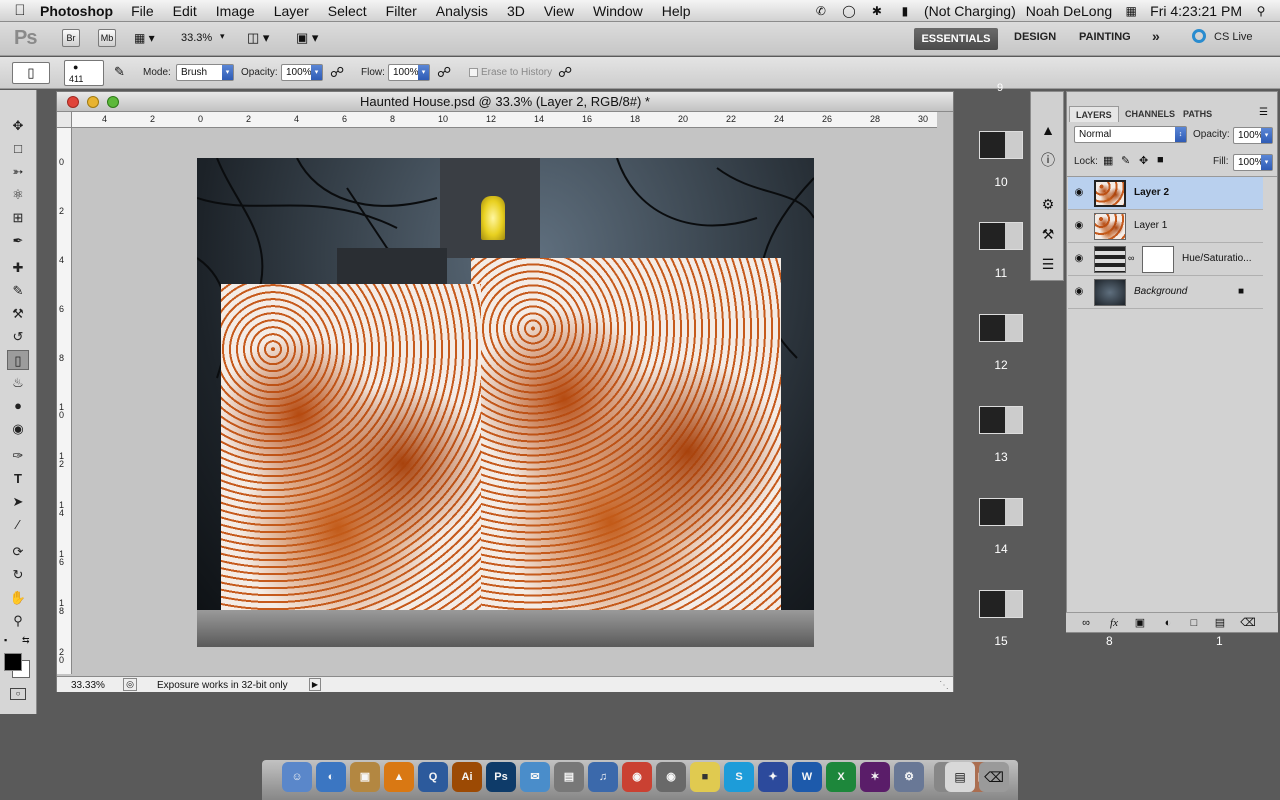  What do you see at coordinates (142, 11) in the screenshot?
I see `menu-file: File` at bounding box center [142, 11].